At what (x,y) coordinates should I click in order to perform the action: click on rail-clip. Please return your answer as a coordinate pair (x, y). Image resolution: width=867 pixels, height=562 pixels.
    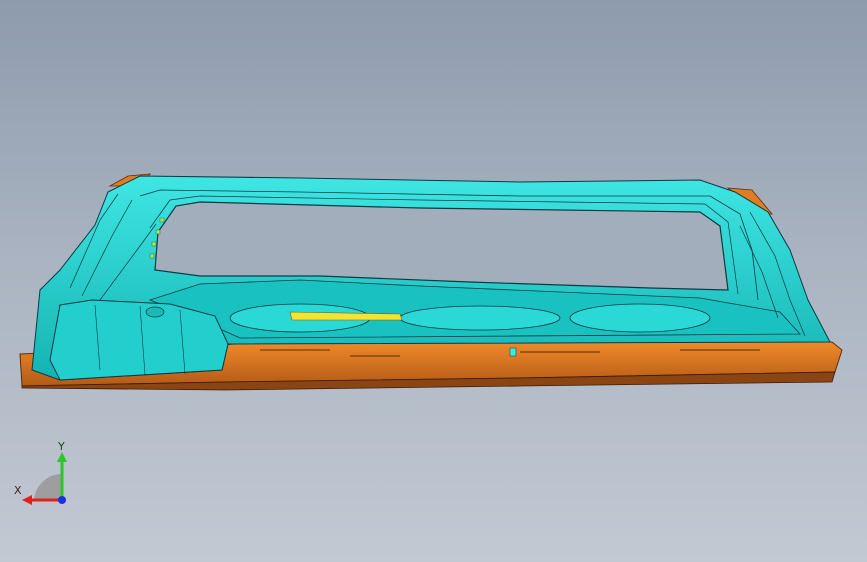
    Looking at the image, I should click on (513, 352).